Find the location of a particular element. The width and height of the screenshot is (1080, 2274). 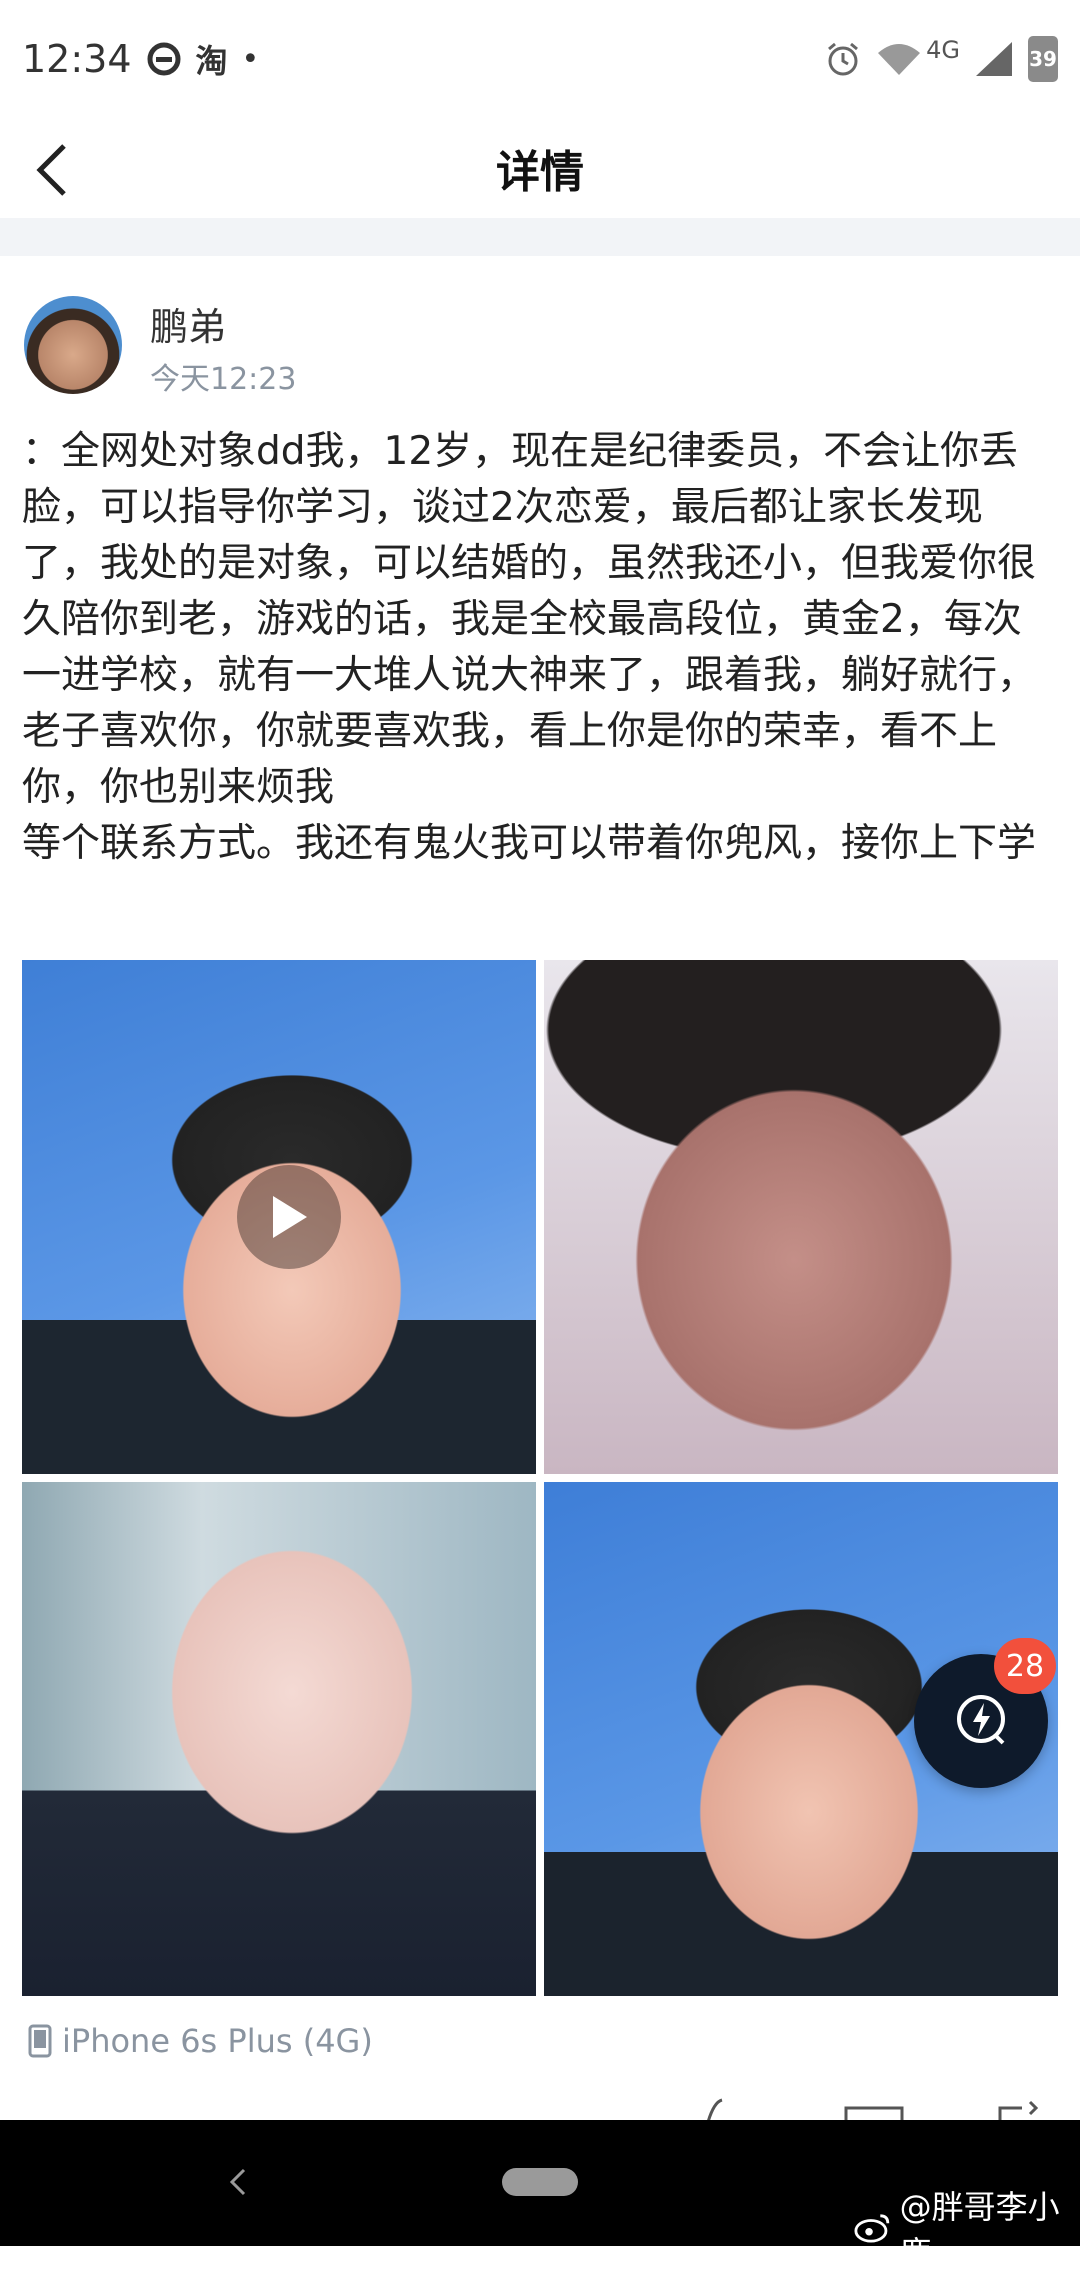

chevron-left-icon is located at coordinates (51, 170).